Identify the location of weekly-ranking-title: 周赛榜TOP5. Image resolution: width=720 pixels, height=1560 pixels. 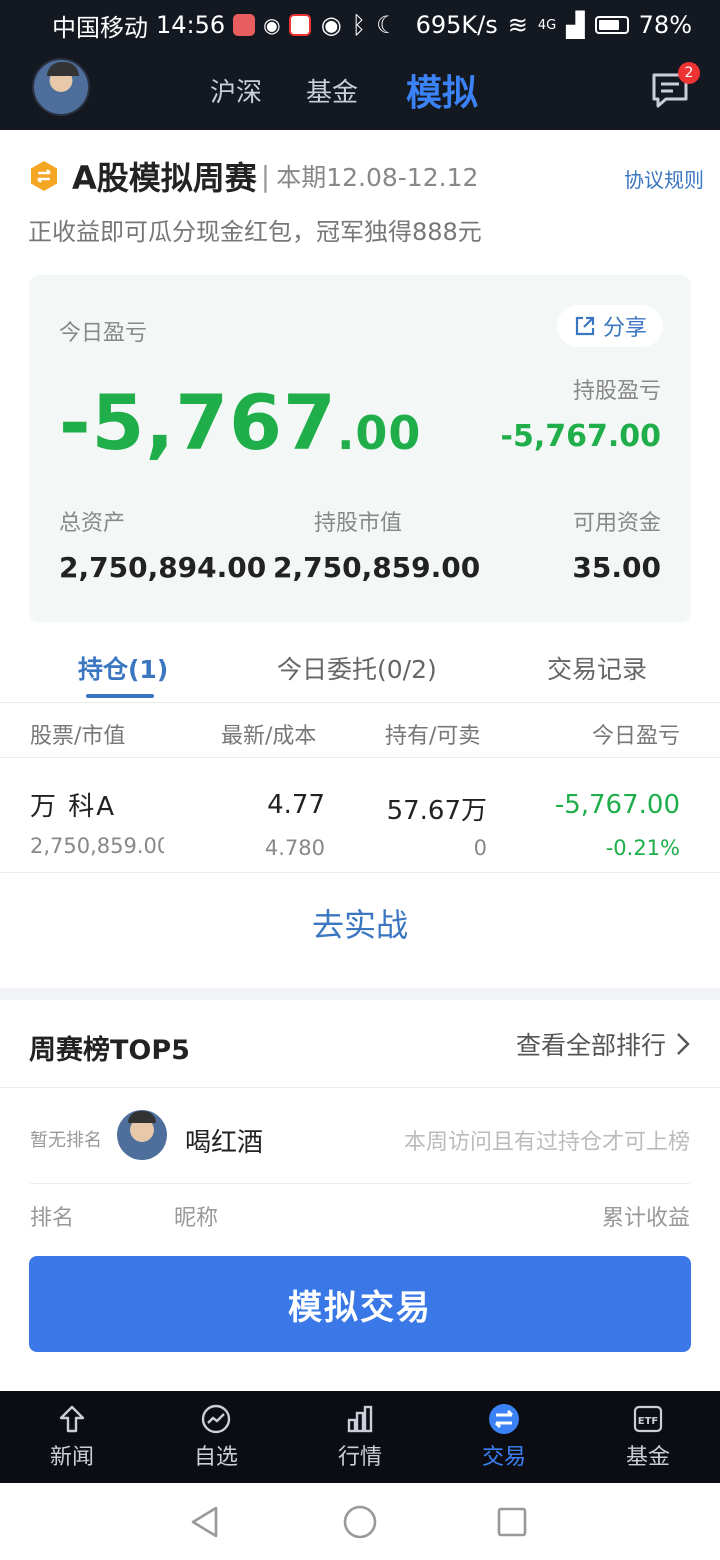
(109, 1050).